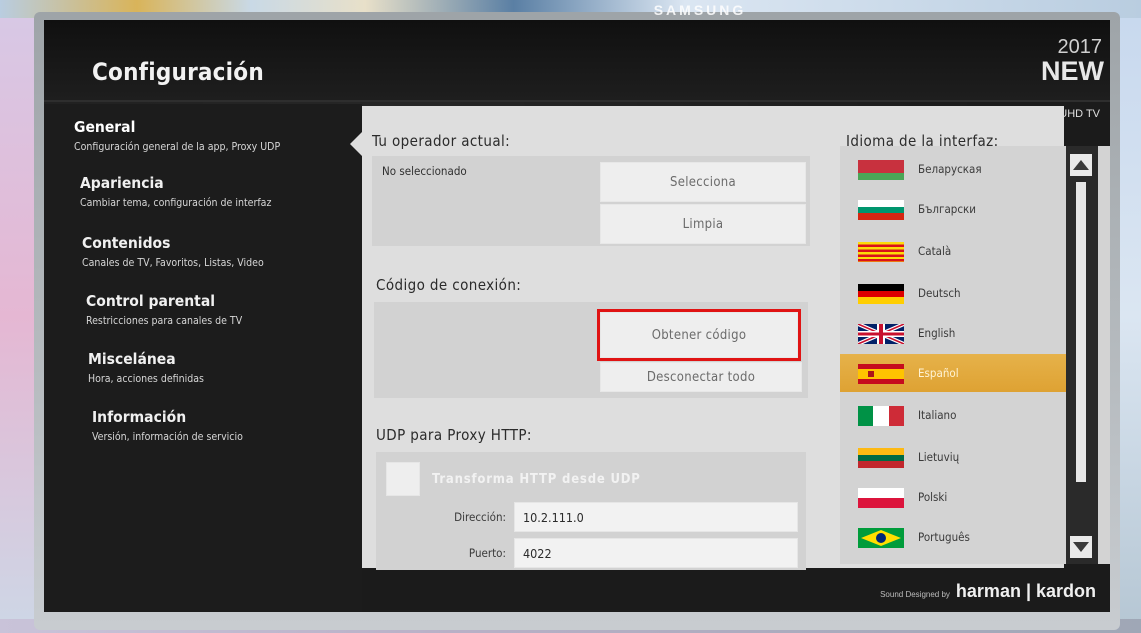 The width and height of the screenshot is (1141, 633). What do you see at coordinates (656, 517) in the screenshot?
I see `address-input: 10.2.111.0` at bounding box center [656, 517].